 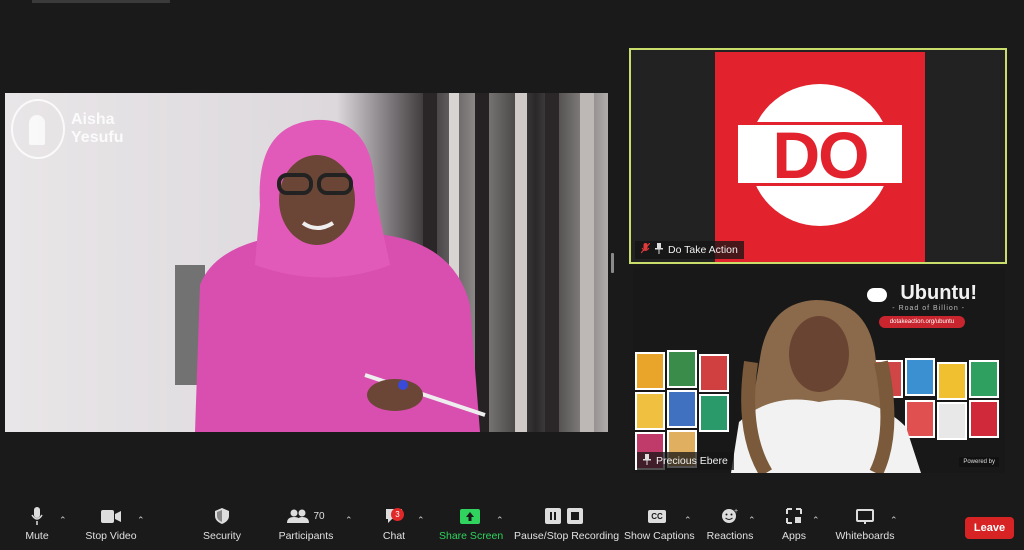 What do you see at coordinates (816, 520) in the screenshot?
I see `apps-options-caret: ⌃` at bounding box center [816, 520].